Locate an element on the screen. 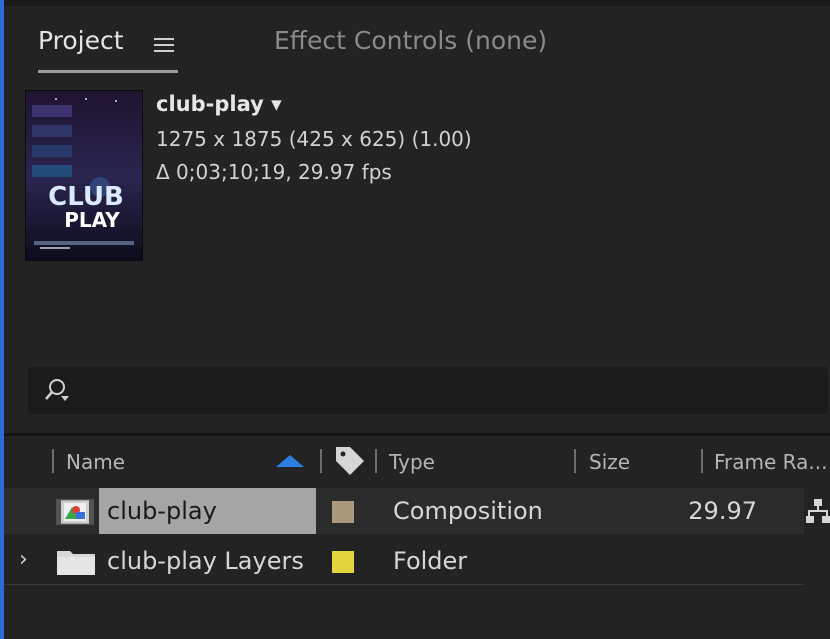 This screenshot has width=830, height=639. item-dimensions: 1275 x 1875 (425 x 625) (1.00) is located at coordinates (314, 139).